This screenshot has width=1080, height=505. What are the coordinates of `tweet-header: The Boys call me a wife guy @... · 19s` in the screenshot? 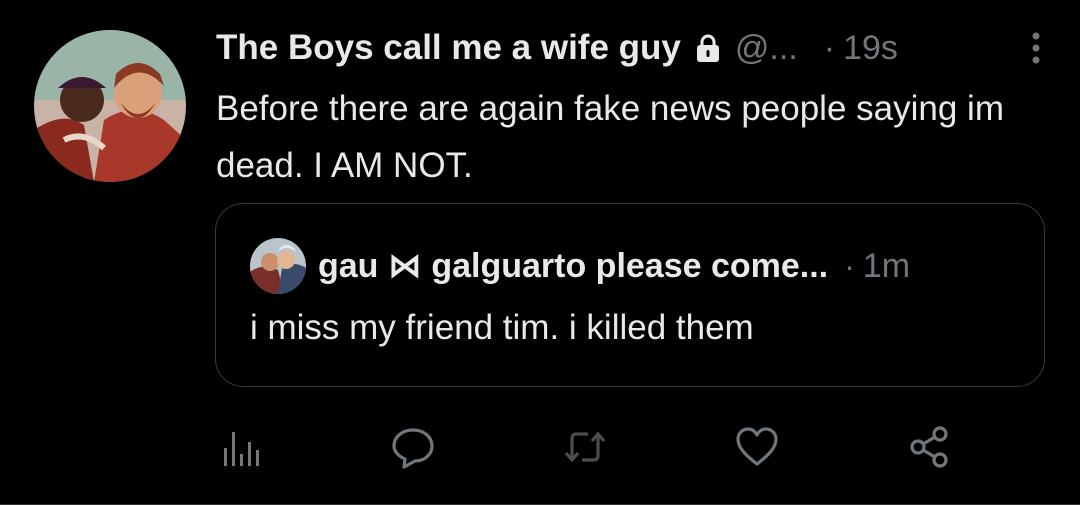 It's located at (628, 48).